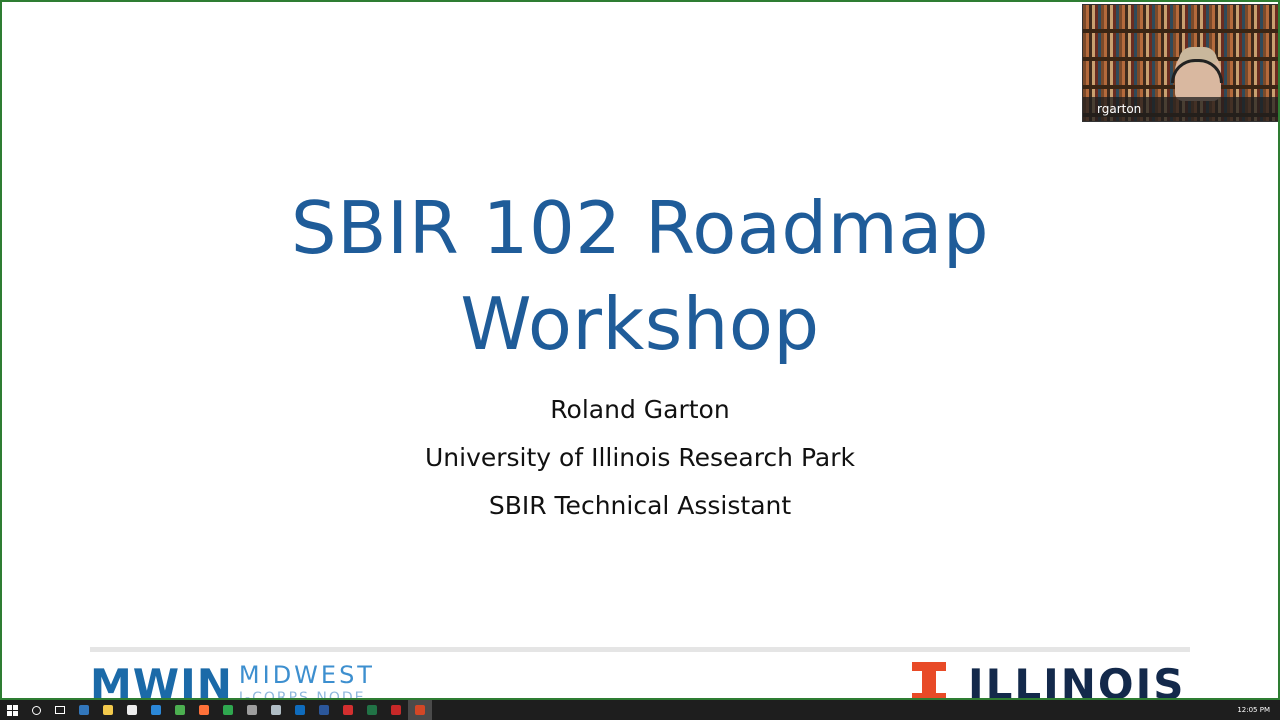 The width and height of the screenshot is (1280, 720). I want to click on windows-start-icon, so click(12, 710).